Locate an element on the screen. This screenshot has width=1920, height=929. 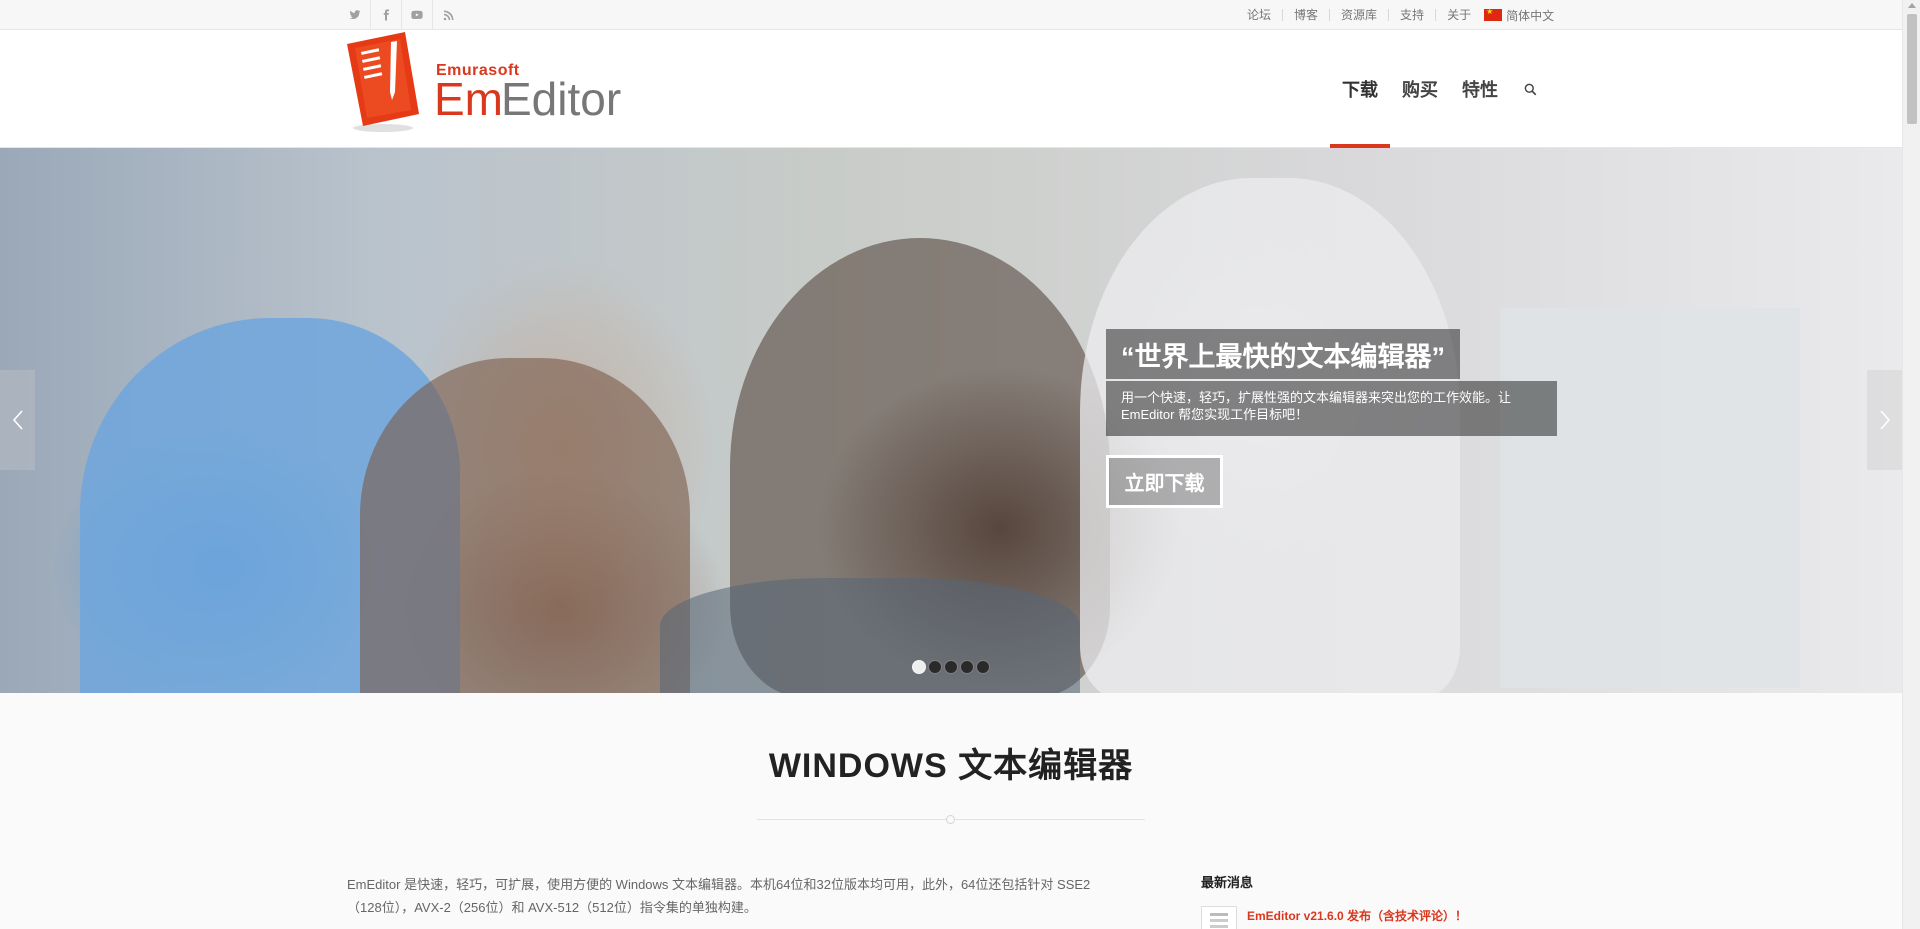
notebook-pen-logo-icon is located at coordinates (383, 82).